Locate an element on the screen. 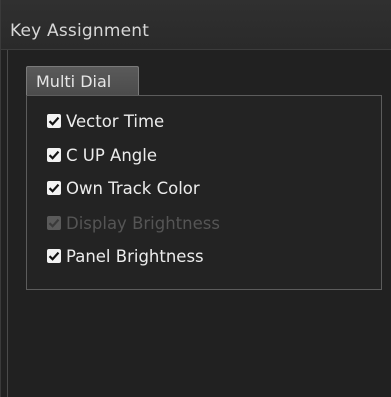  option-display-brightness: Display Brightness is located at coordinates (133, 223).